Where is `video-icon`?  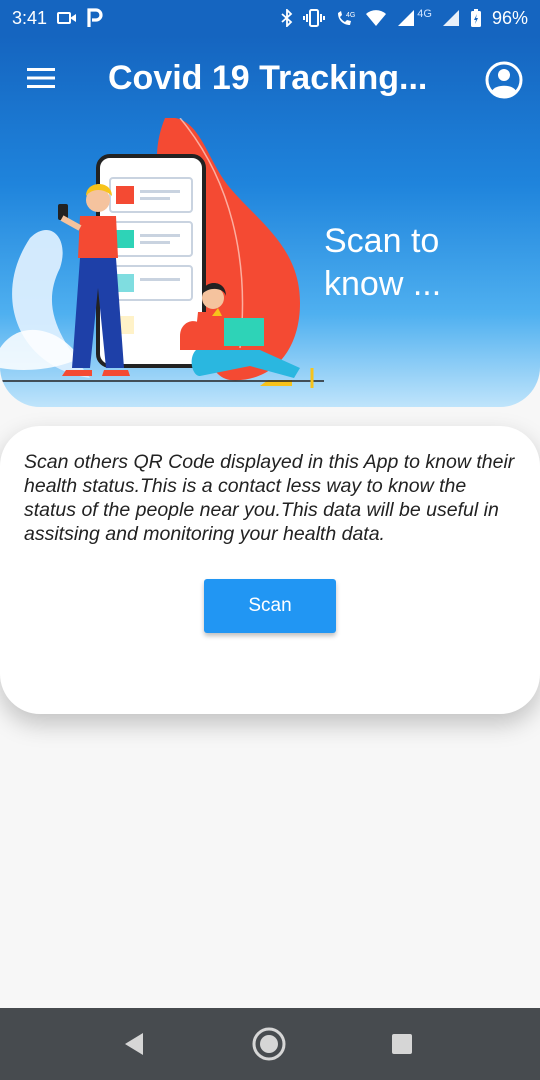
video-icon is located at coordinates (67, 18).